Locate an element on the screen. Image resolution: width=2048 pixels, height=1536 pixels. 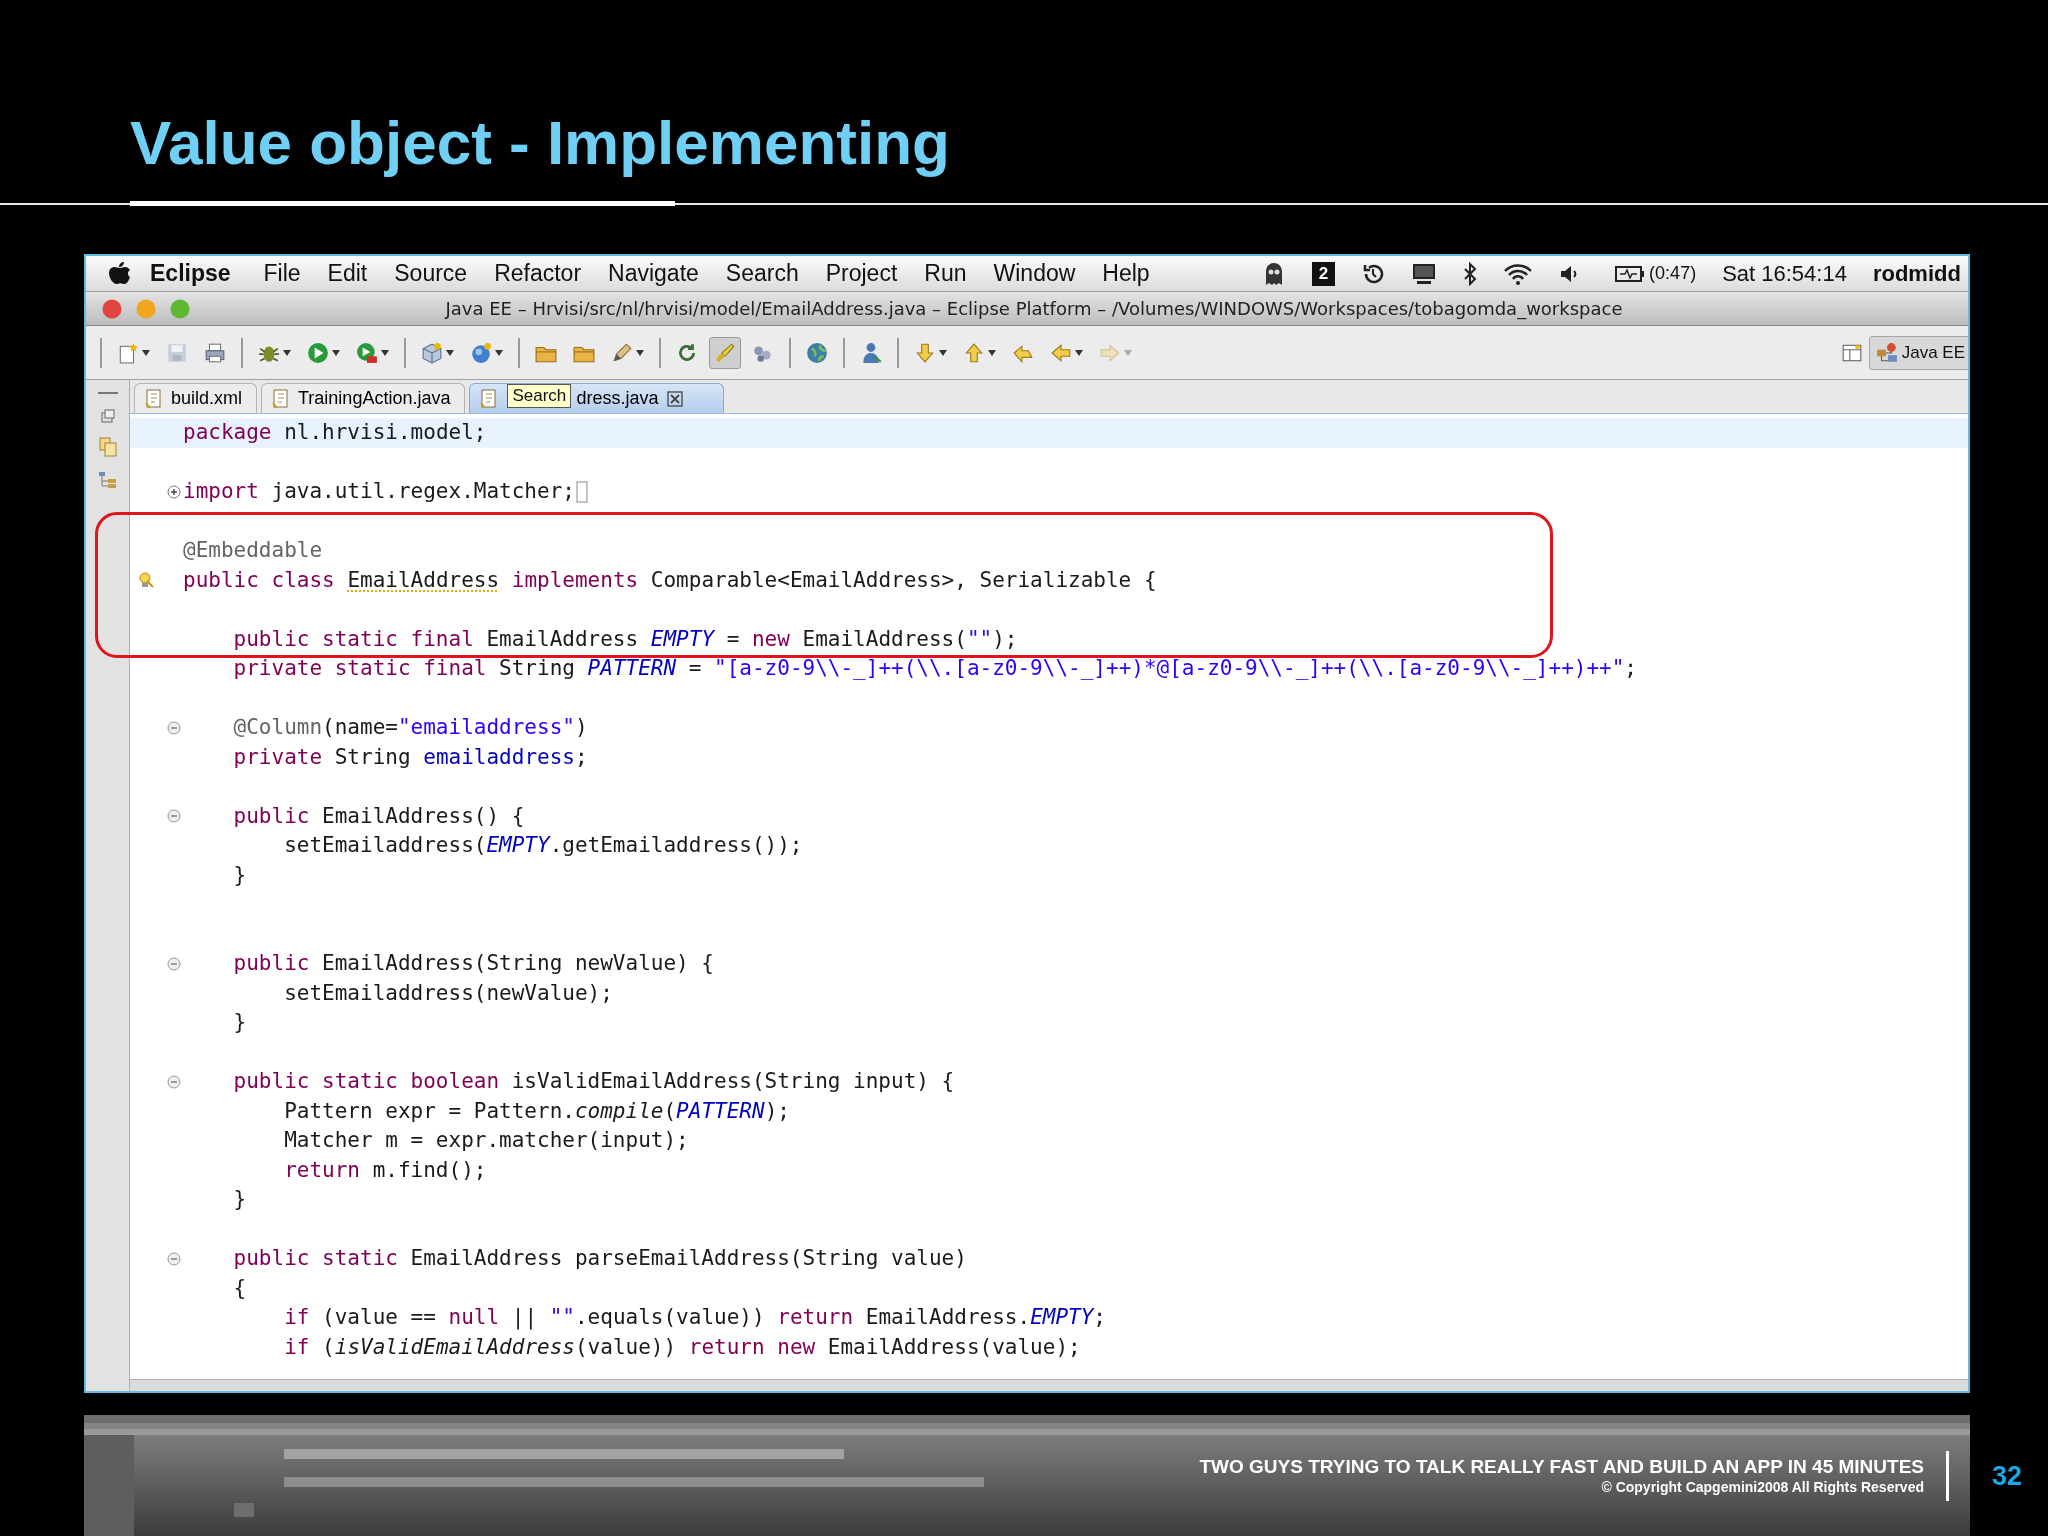
down-arrow-icon is located at coordinates (925, 352).